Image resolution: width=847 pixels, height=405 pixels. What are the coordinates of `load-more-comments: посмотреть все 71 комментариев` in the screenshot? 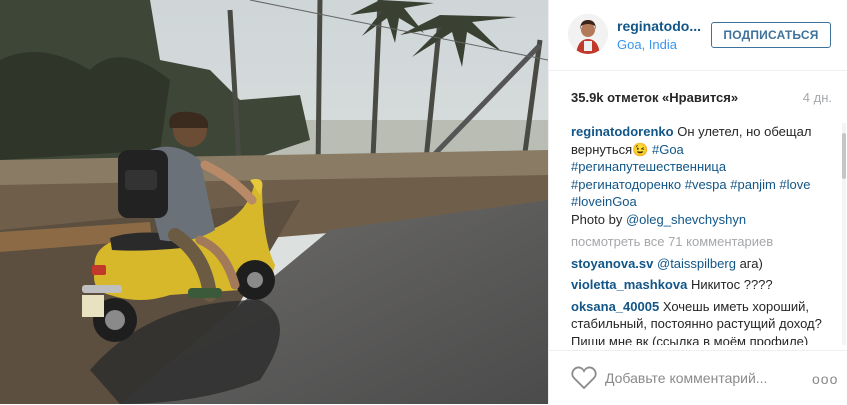 It's located at (702, 242).